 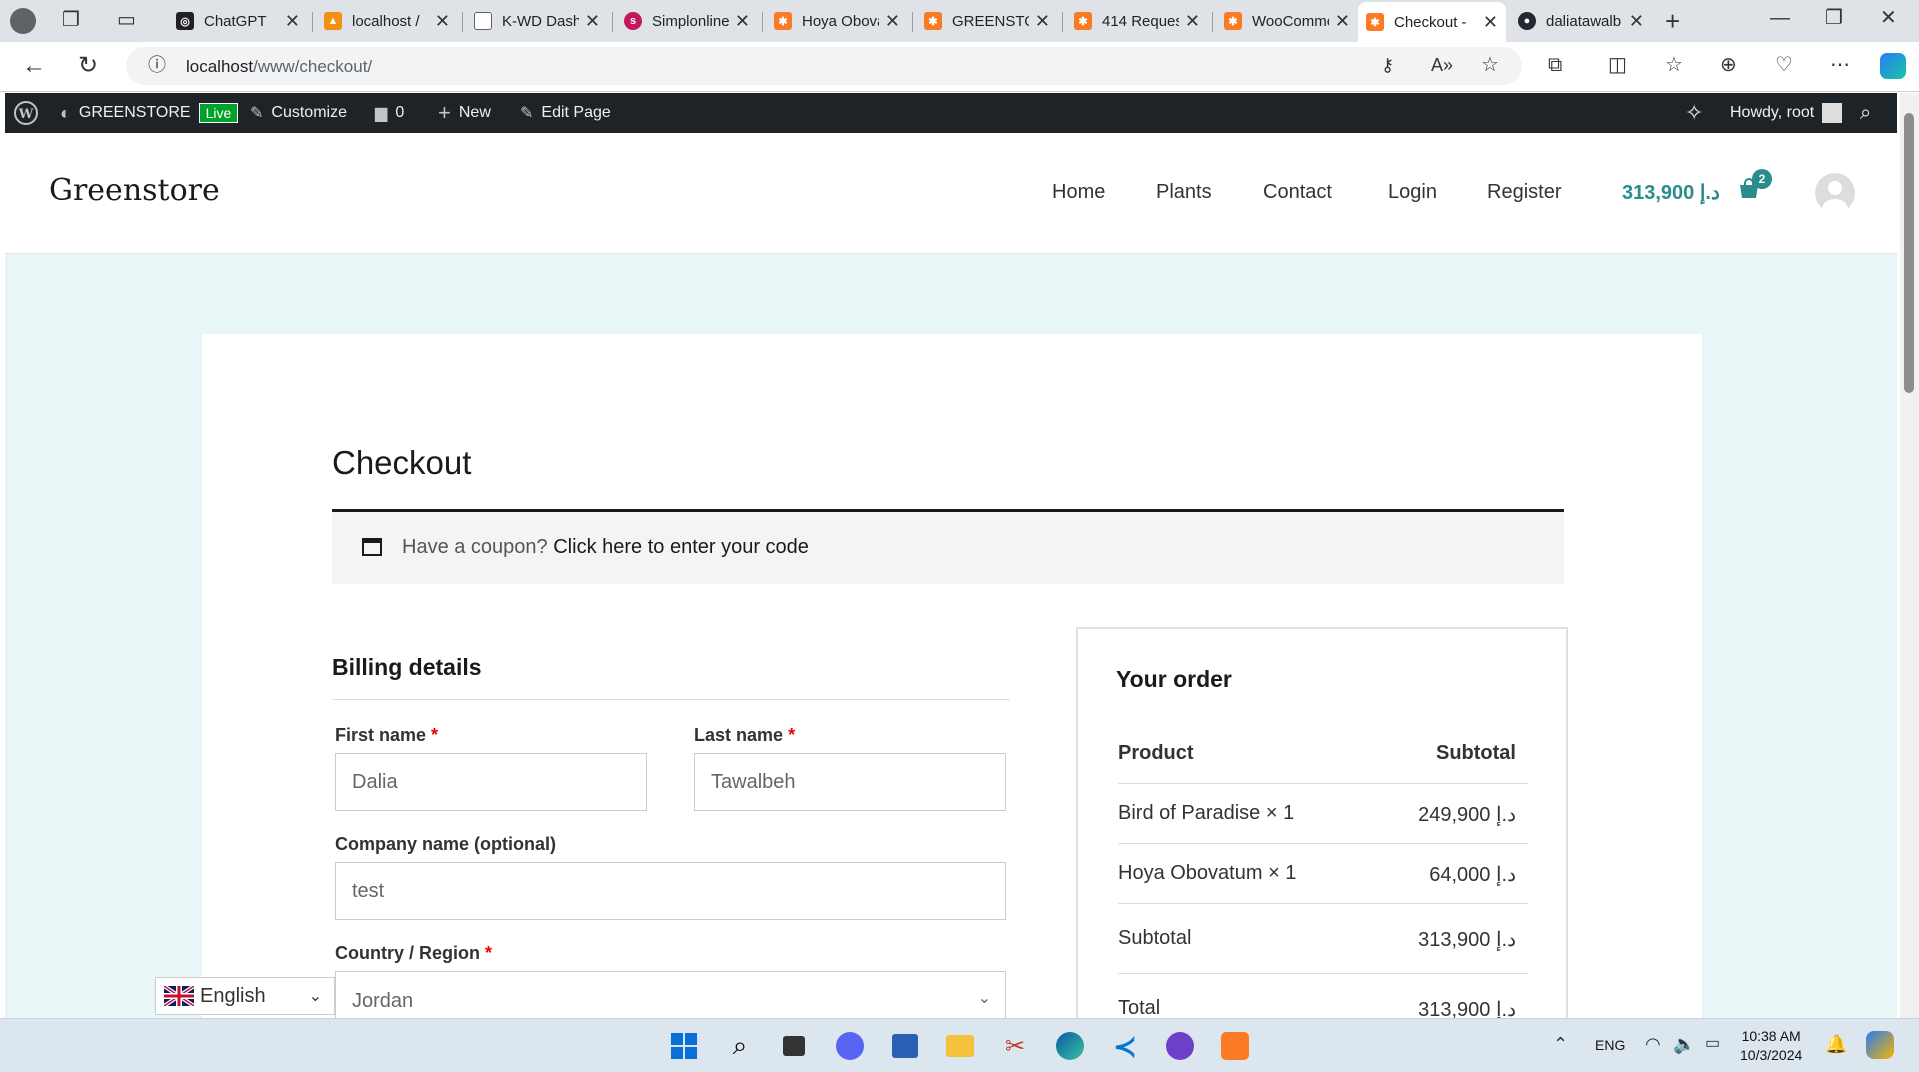 I want to click on browser-tab: K-WD Dashb✕, so click(x=537, y=21).